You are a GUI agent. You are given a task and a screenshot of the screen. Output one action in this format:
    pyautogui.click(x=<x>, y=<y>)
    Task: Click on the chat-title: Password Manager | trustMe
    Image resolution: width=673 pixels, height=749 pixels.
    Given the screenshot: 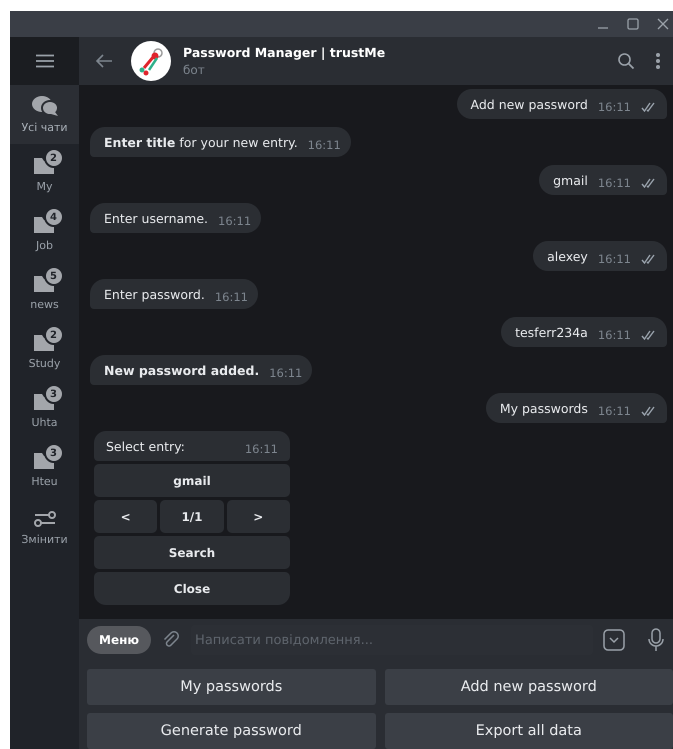 What is the action you would take?
    pyautogui.click(x=284, y=52)
    